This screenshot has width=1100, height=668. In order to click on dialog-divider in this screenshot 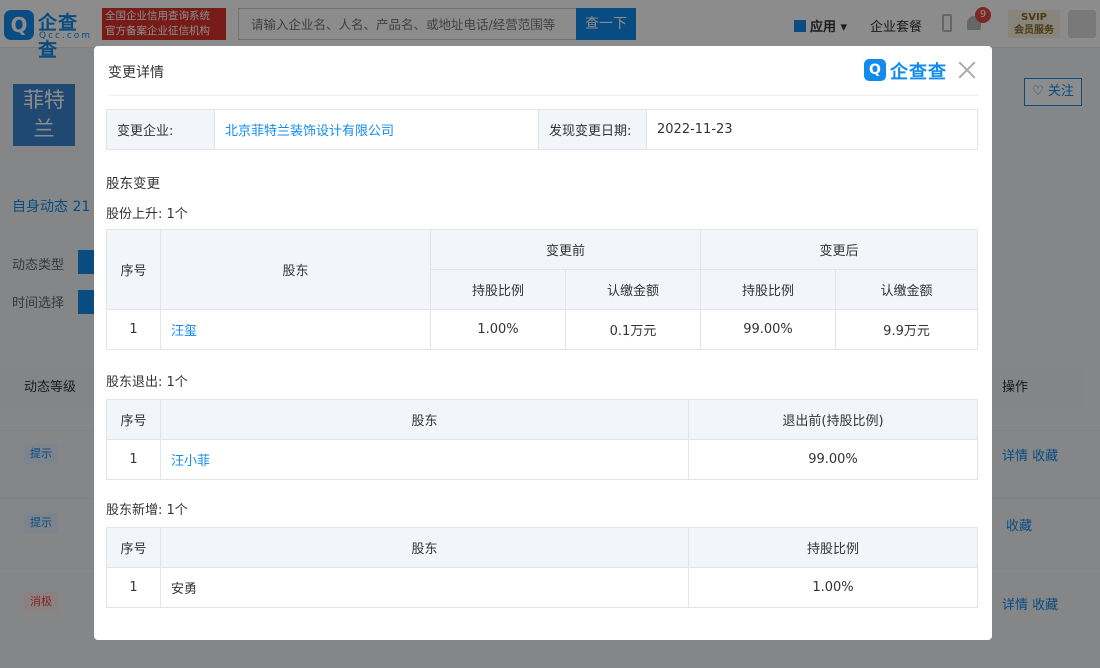, I will do `click(543, 95)`.